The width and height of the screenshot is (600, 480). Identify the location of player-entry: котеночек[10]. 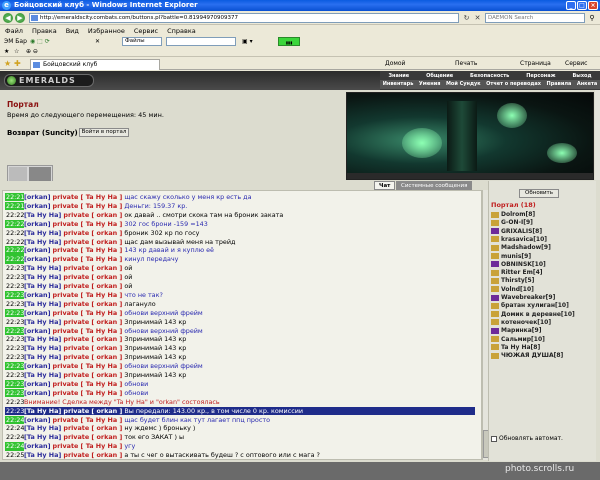
(543, 323).